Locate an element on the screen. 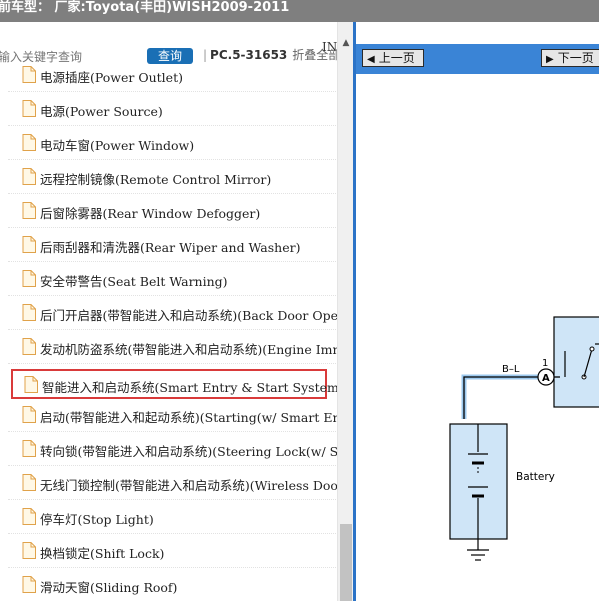 This screenshot has height=601, width=599. arrow-right-icon: ▶ is located at coordinates (550, 59).